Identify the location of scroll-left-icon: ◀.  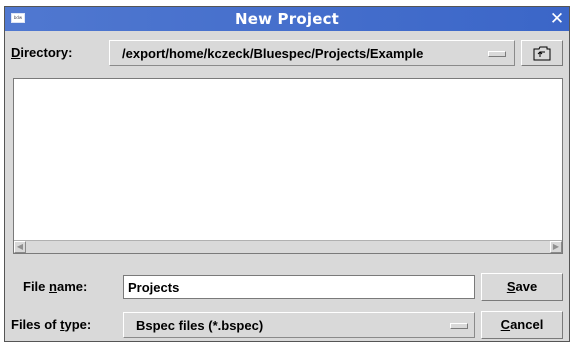
(20, 247).